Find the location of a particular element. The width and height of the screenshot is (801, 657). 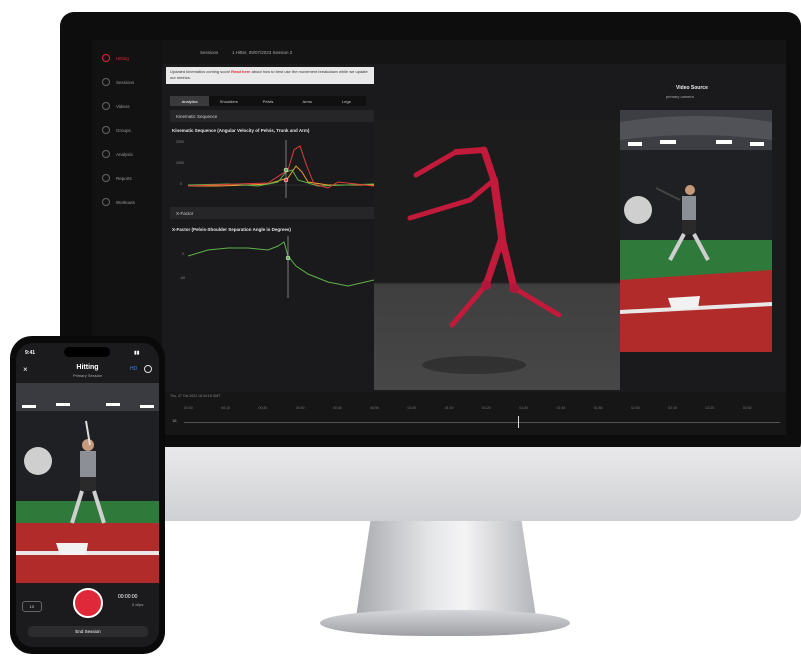

sidebar-item-hitting: Hitting is located at coordinates (132, 58).